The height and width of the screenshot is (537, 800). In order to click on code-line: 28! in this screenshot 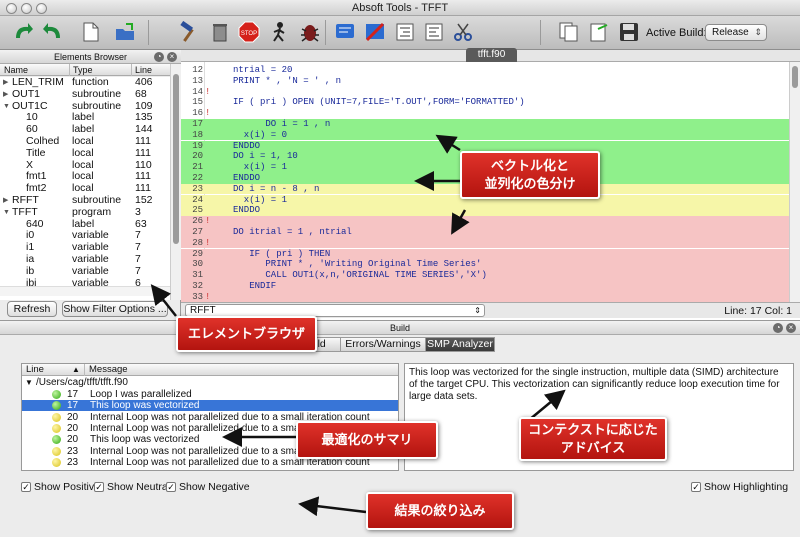, I will do `click(485, 243)`.